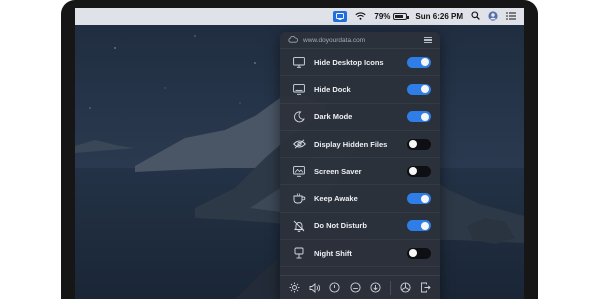 This screenshot has width=600, height=299. I want to click on screen-saver-icon, so click(299, 171).